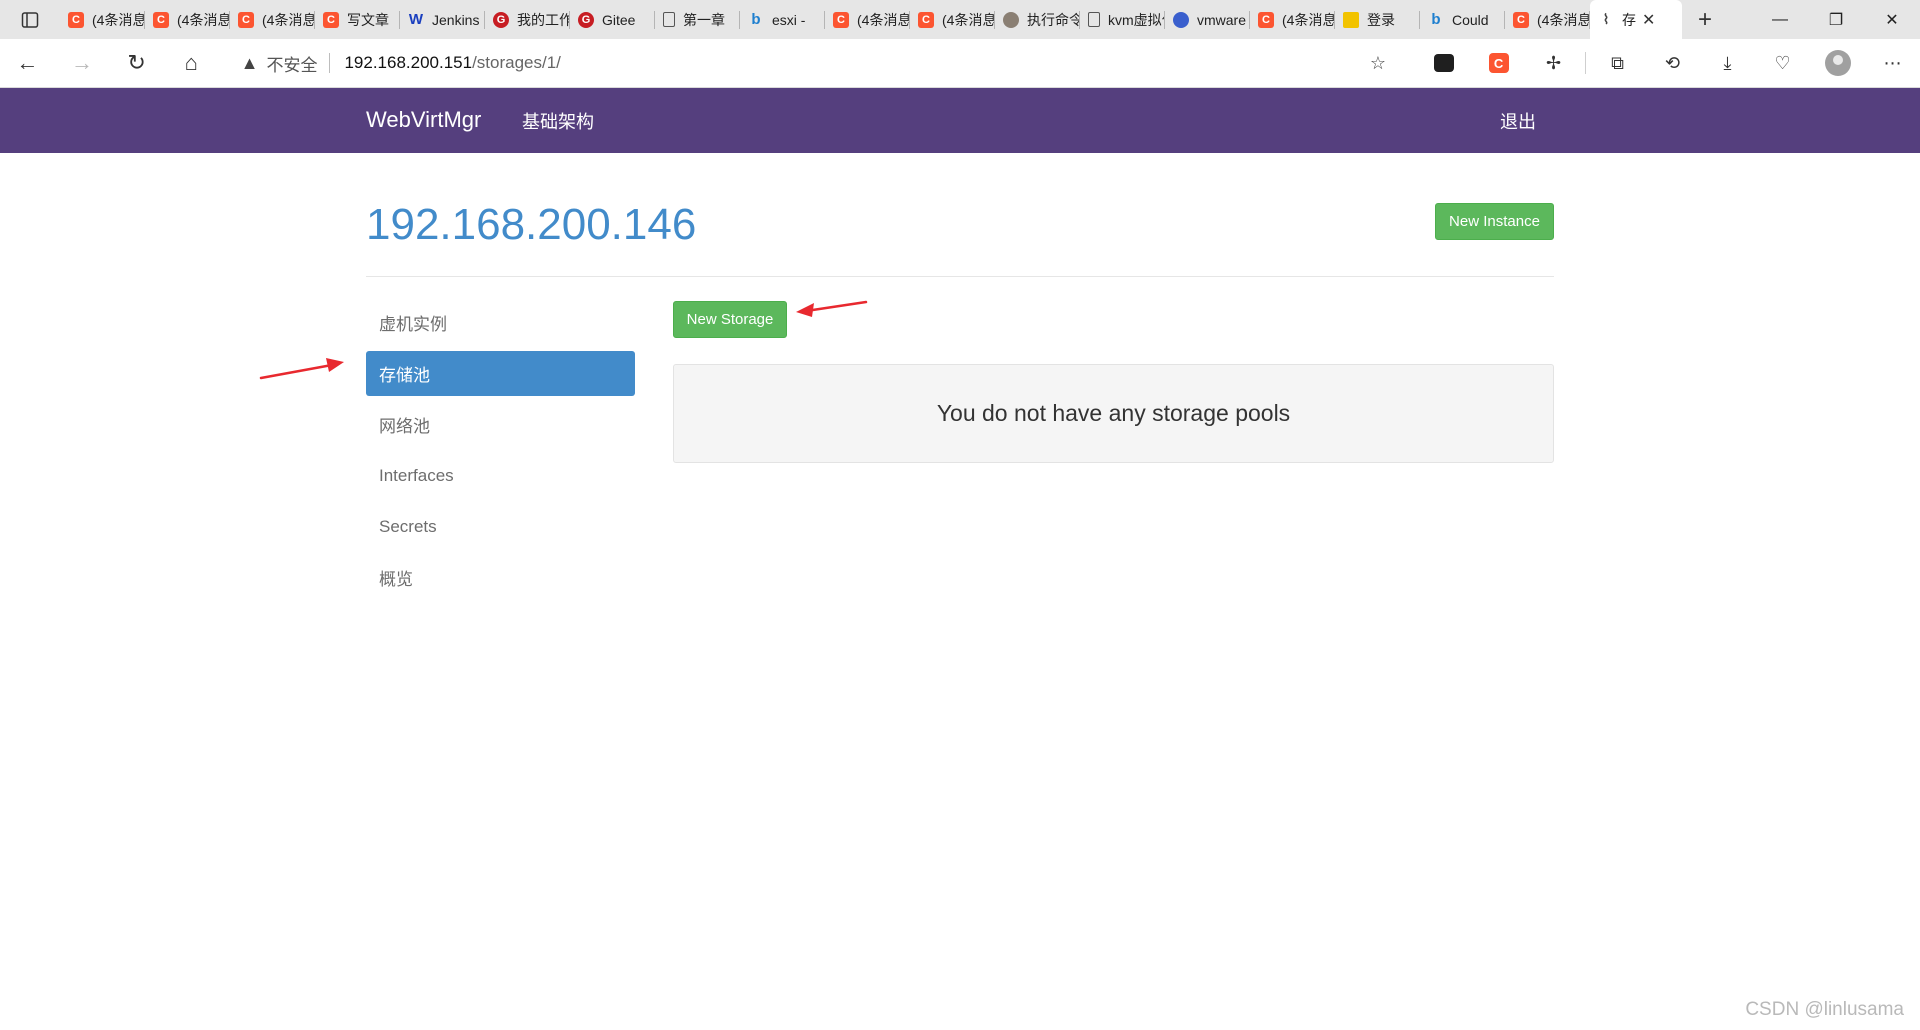  I want to click on watermark: CSDN @linlusama, so click(1824, 1009).